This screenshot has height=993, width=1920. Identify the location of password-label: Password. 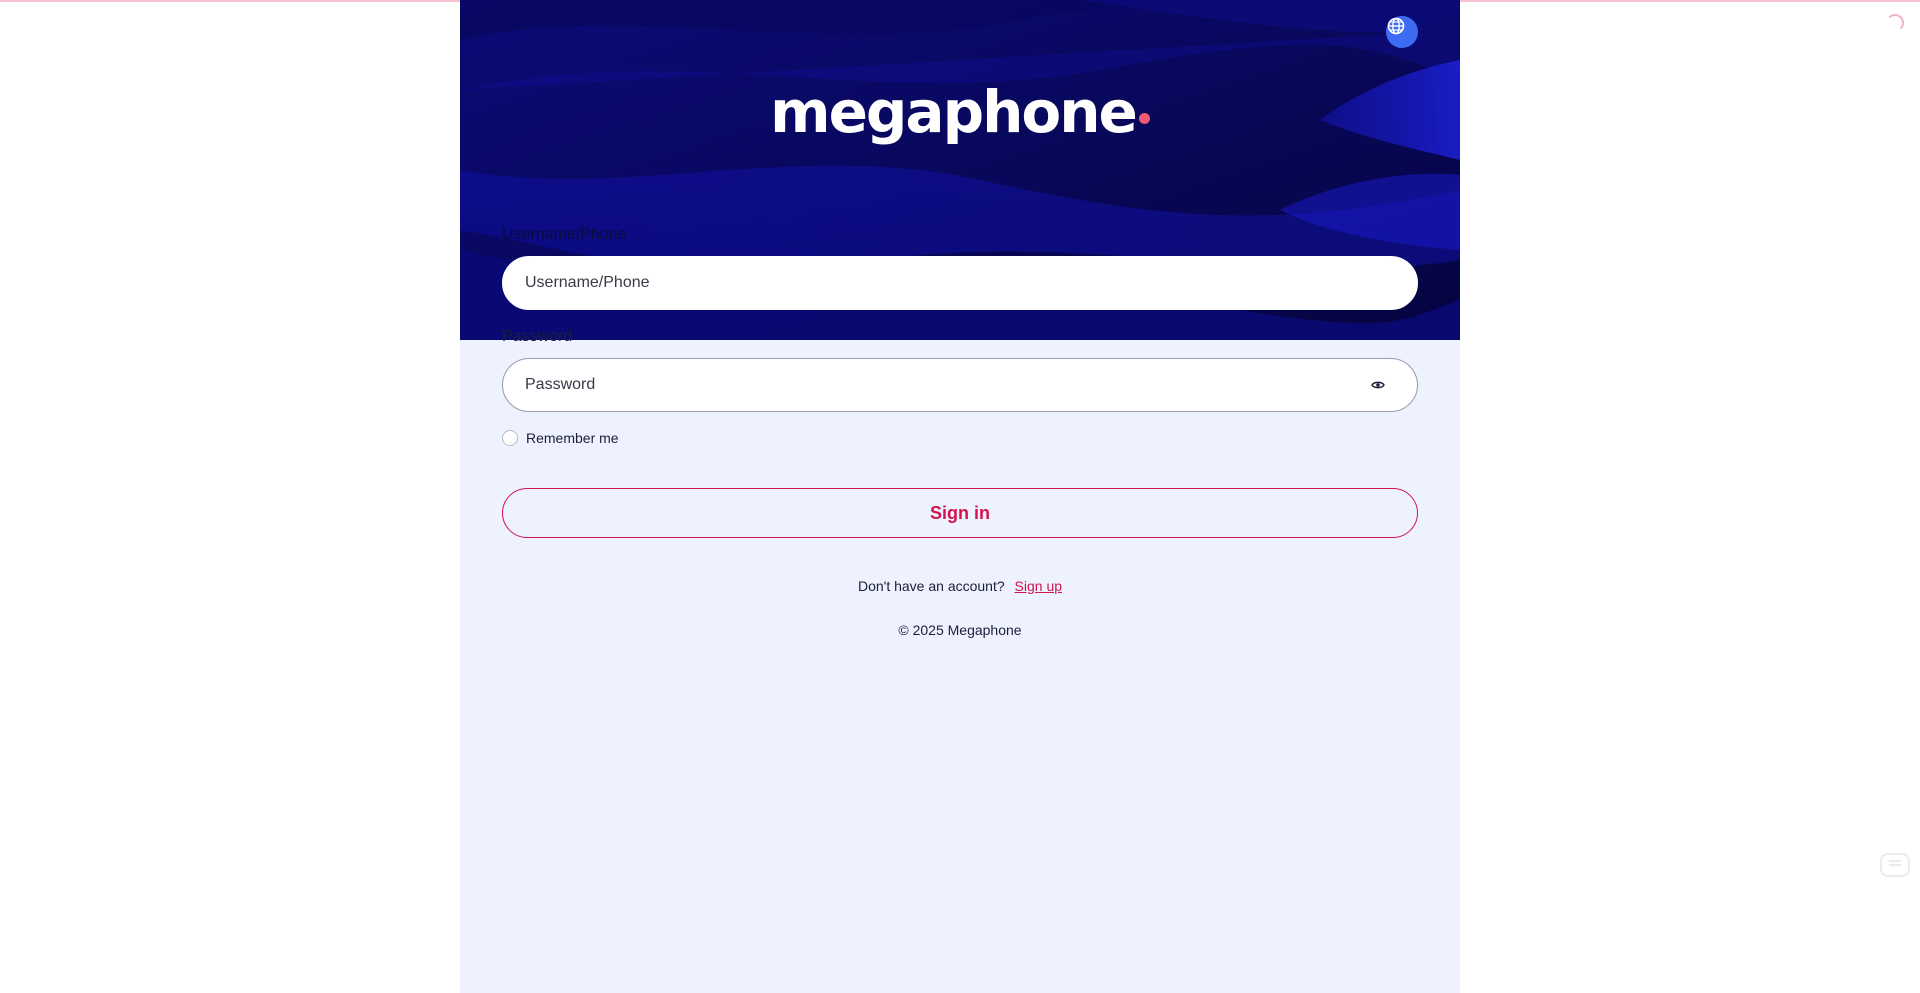
(537, 336).